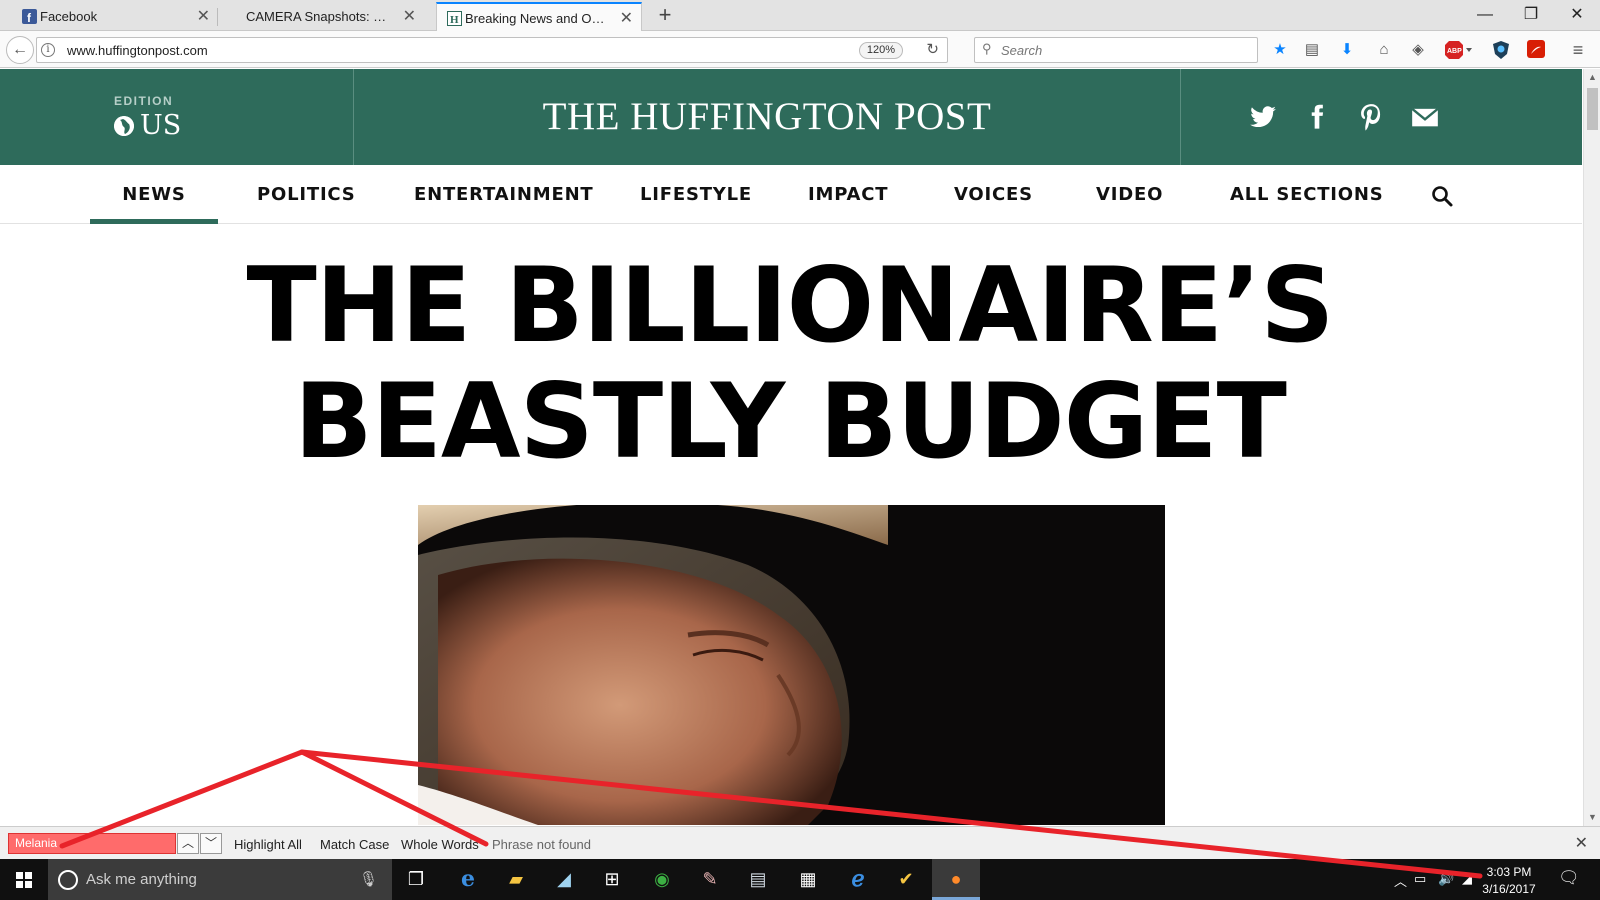  I want to click on close-window-button: ✕, so click(1577, 15).